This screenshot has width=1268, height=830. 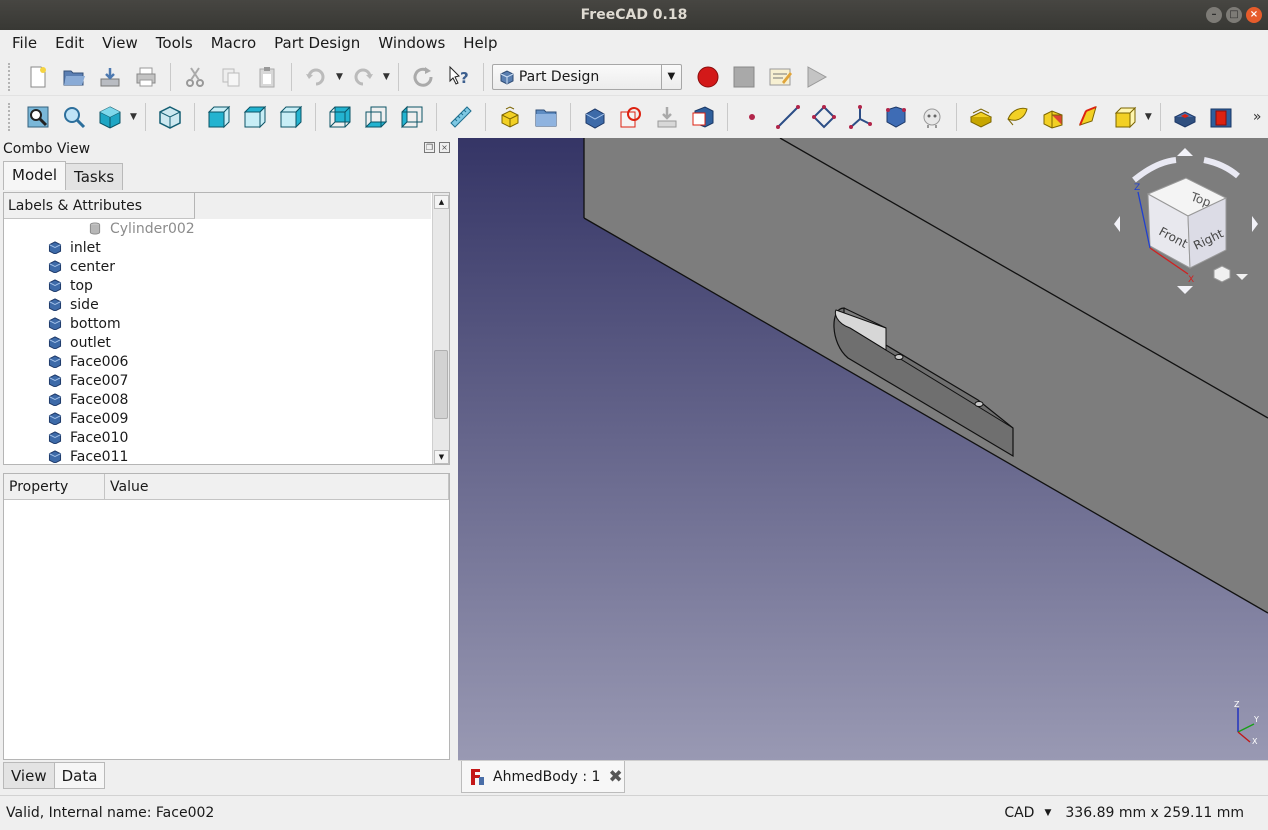 What do you see at coordinates (1242, 277) in the screenshot?
I see `navcube-menu-arrow-icon` at bounding box center [1242, 277].